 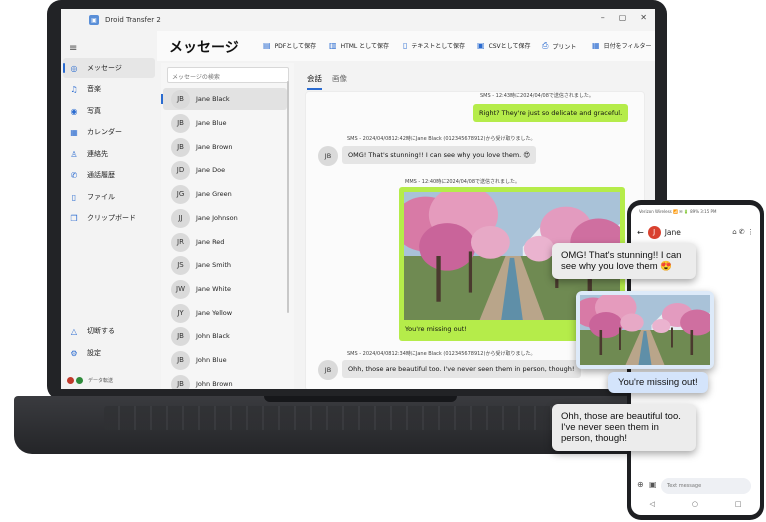 I want to click on avatar: JS, so click(x=180, y=265).